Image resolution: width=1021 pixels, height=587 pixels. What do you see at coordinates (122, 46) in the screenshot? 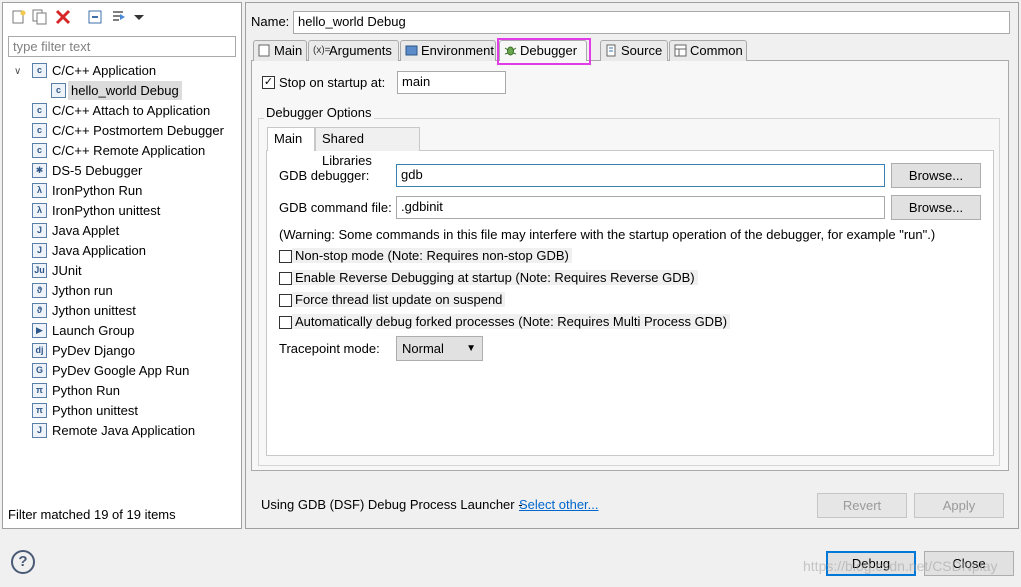
I see `filter-input: type filter text` at bounding box center [122, 46].